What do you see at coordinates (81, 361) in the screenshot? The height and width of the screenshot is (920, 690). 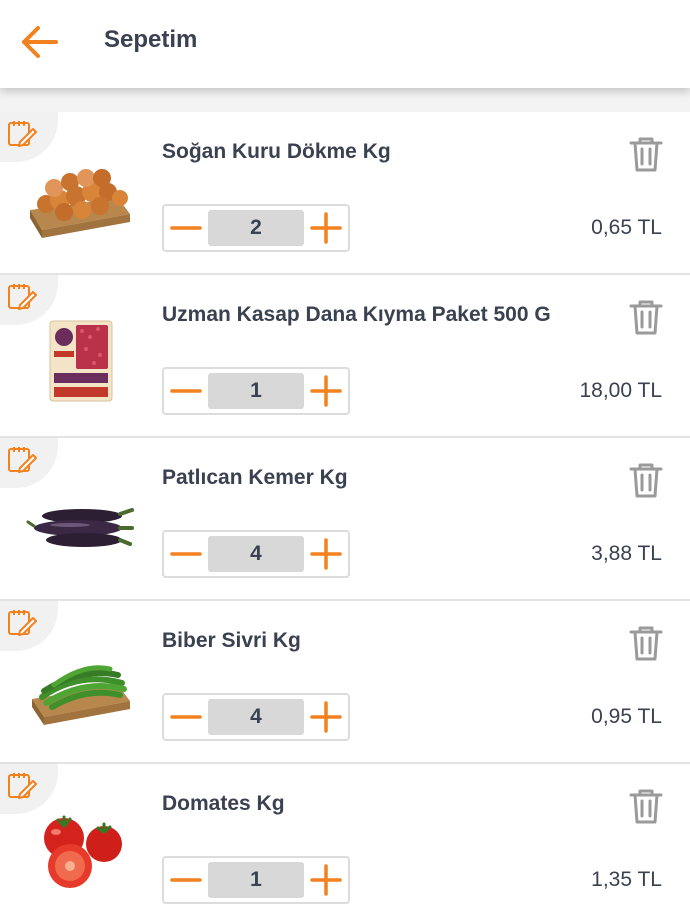 I see `product-image-minced-meat` at bounding box center [81, 361].